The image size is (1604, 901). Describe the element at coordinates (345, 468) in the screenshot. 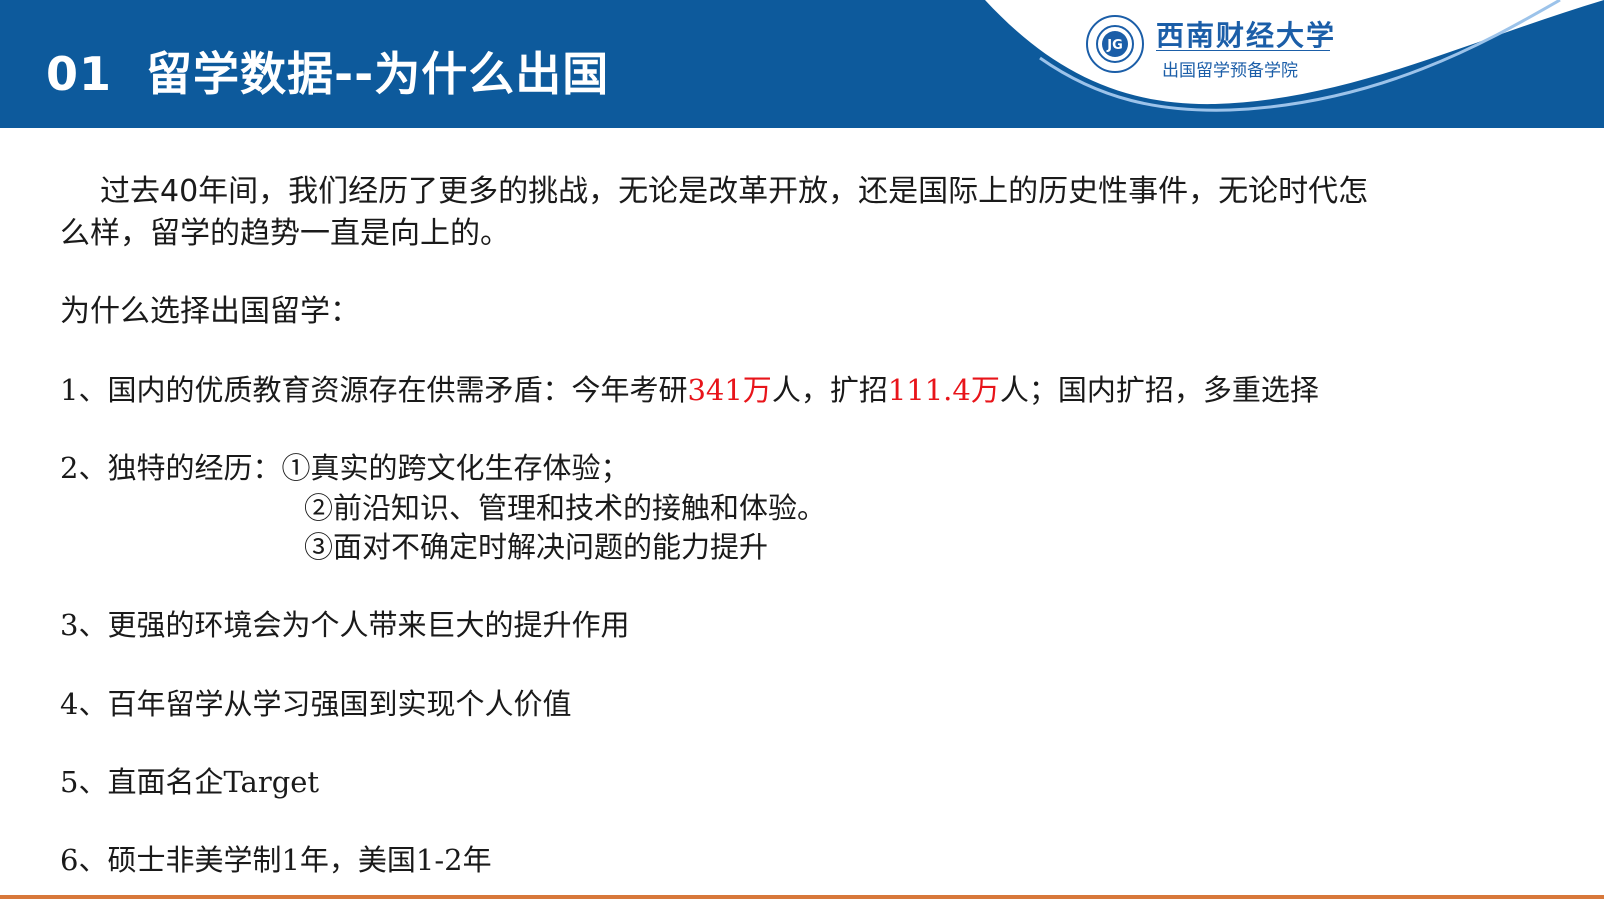

I see `reason-item-2-line-1: 2、独特的经历：①真实的跨文化生存体验；` at that location.